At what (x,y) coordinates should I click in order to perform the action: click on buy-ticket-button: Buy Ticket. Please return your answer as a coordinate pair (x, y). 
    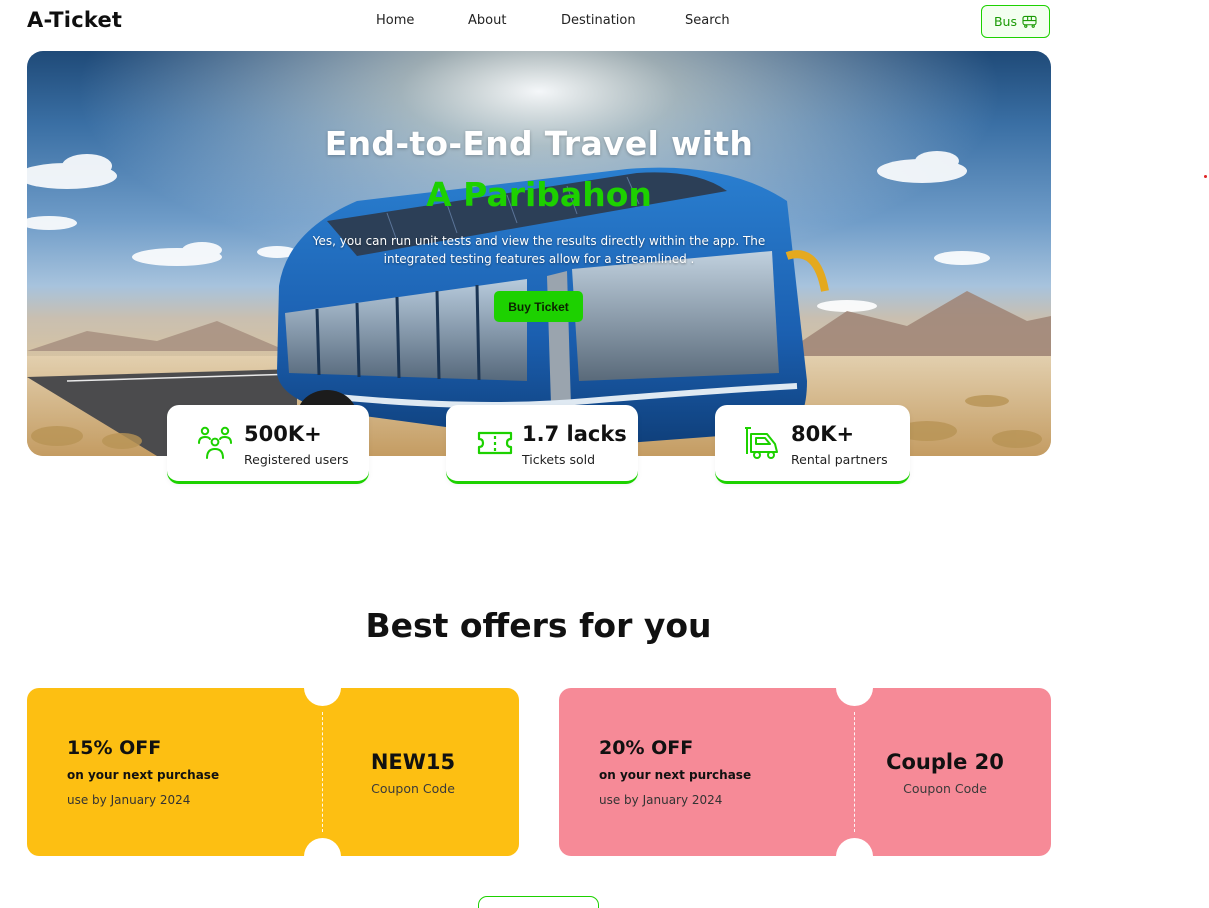
    Looking at the image, I should click on (538, 306).